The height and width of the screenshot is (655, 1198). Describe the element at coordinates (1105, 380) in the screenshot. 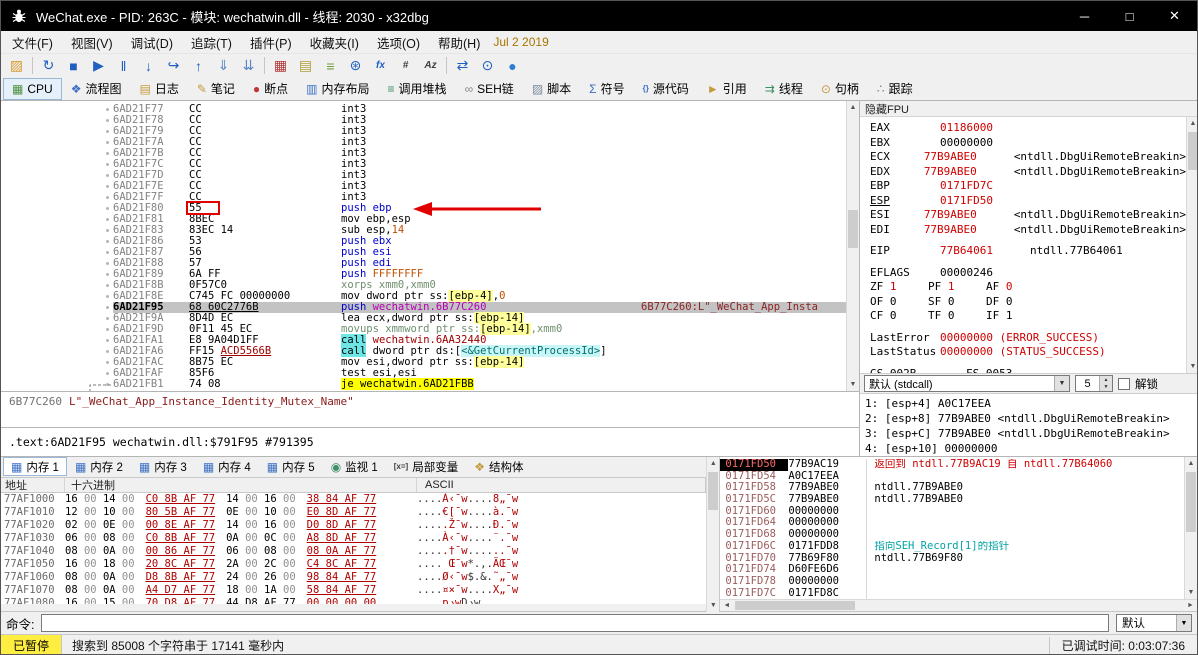

I see `spin-up-icon: ▲` at that location.